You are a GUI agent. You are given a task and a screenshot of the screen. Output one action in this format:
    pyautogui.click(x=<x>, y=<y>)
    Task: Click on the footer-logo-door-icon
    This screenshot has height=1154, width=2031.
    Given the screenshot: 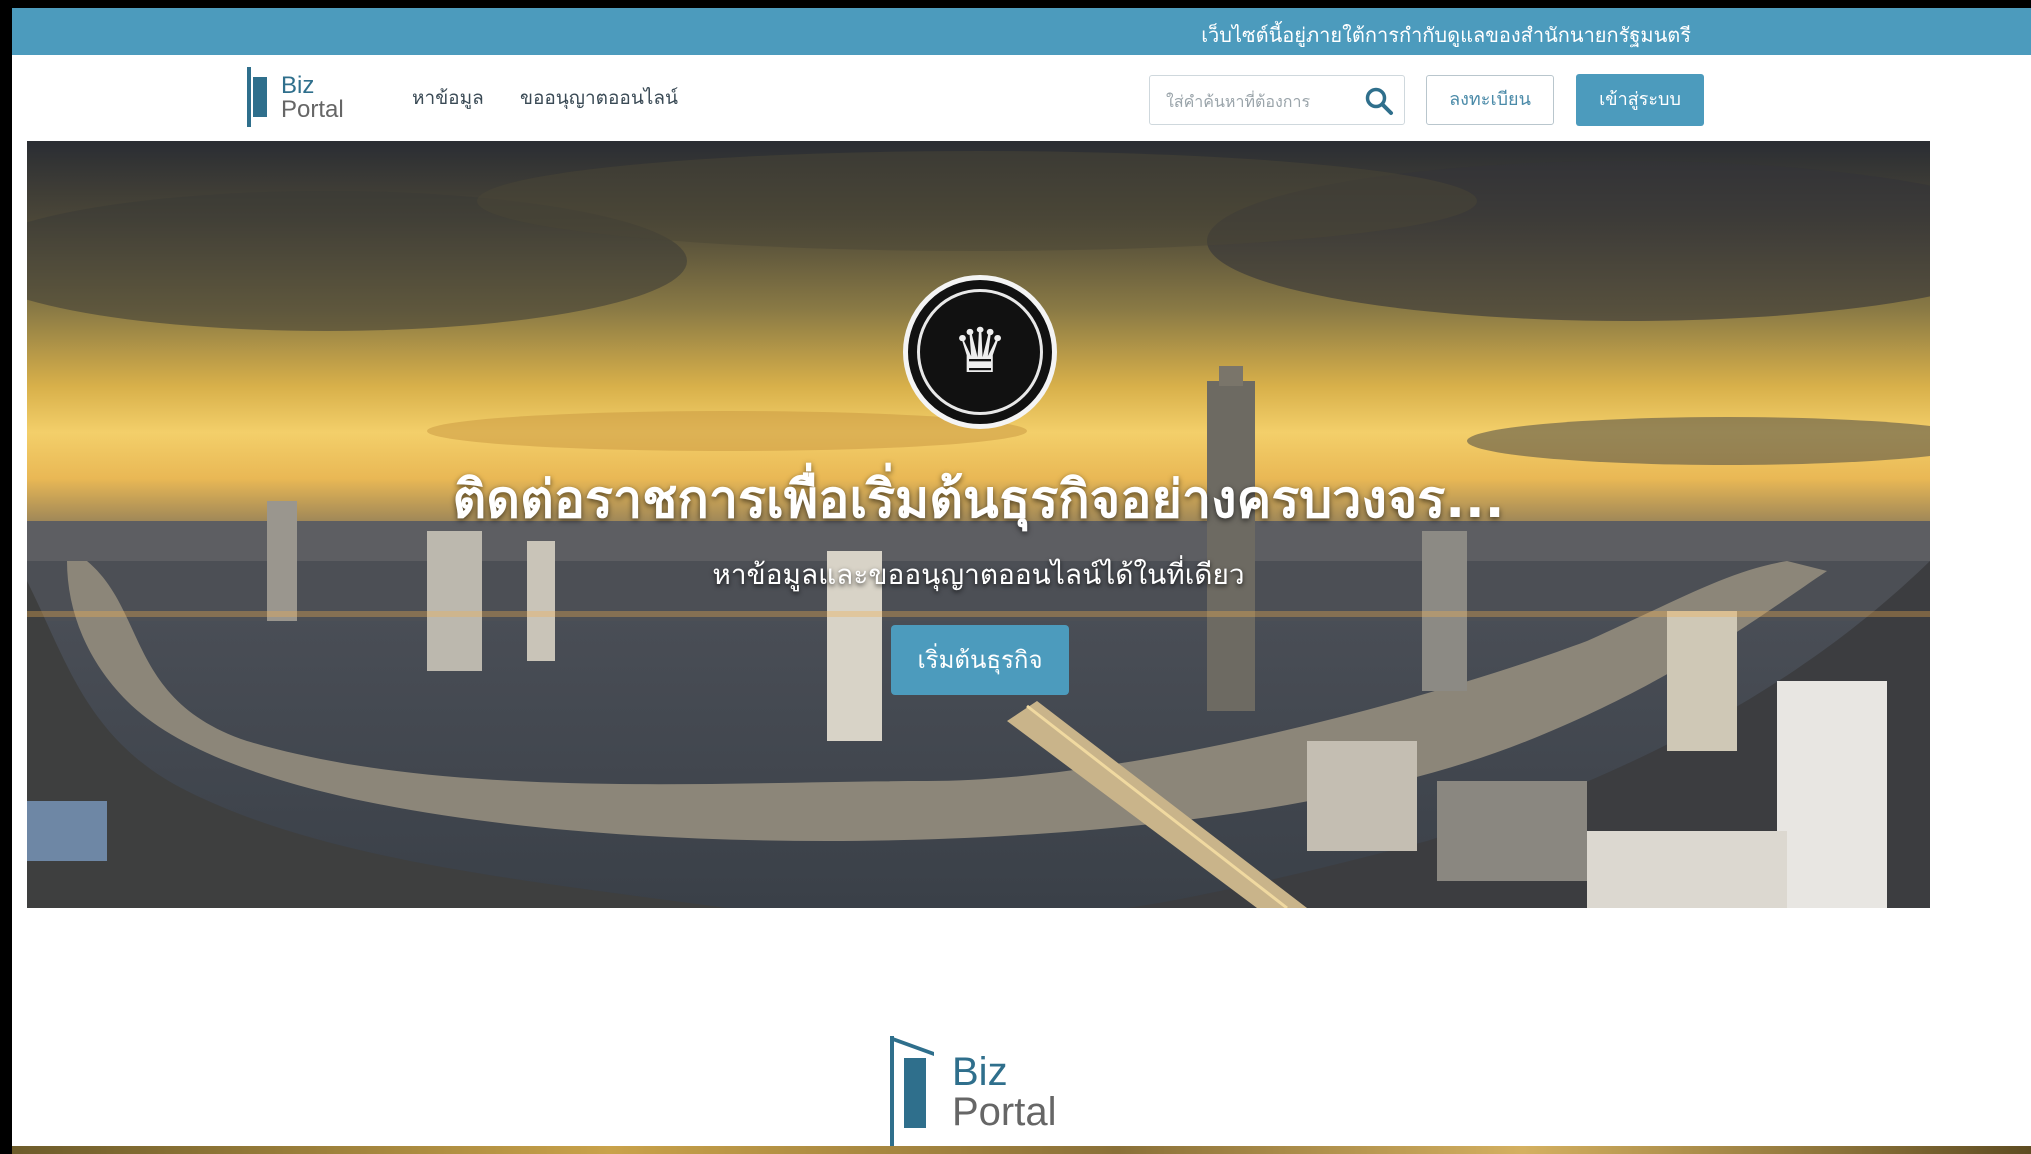 What is the action you would take?
    pyautogui.click(x=918, y=1092)
    